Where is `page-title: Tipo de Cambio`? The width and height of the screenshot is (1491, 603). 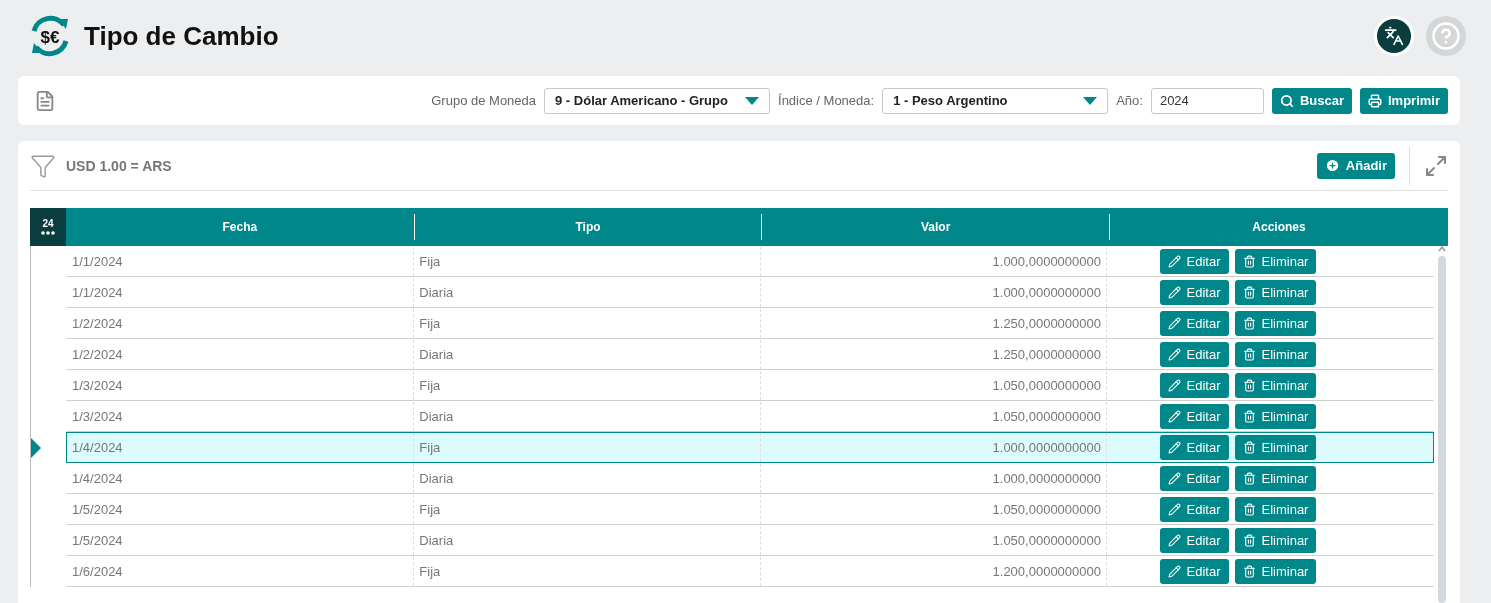
page-title: Tipo de Cambio is located at coordinates (181, 36).